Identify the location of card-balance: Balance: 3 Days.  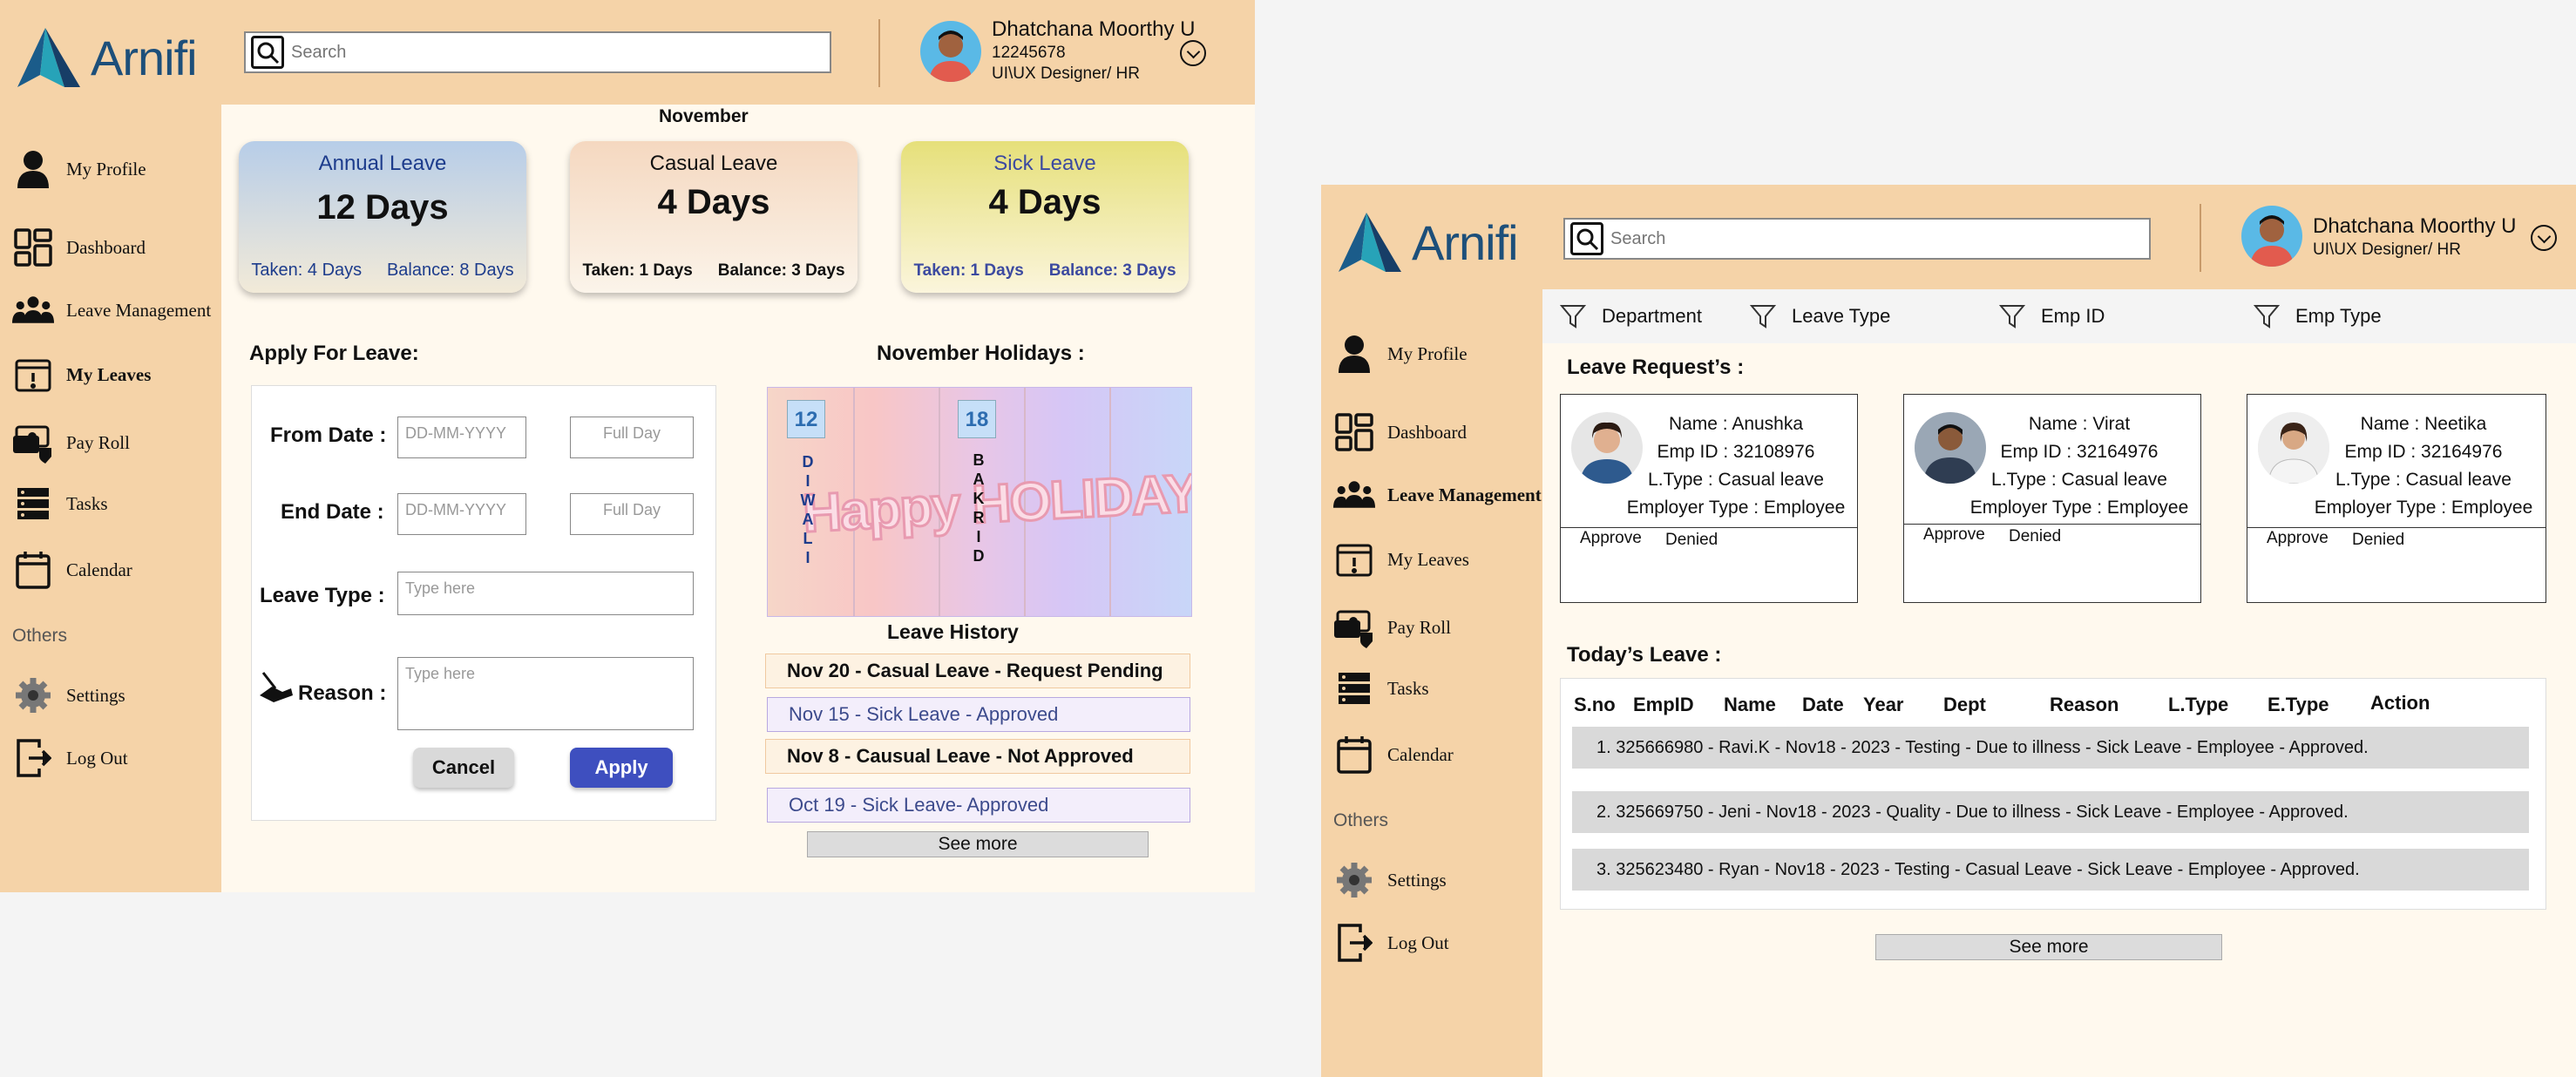
(781, 270).